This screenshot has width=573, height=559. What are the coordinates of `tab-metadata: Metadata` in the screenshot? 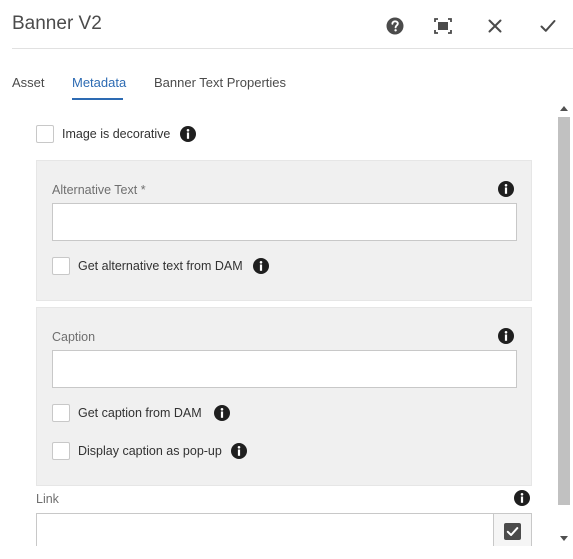 It's located at (99, 82).